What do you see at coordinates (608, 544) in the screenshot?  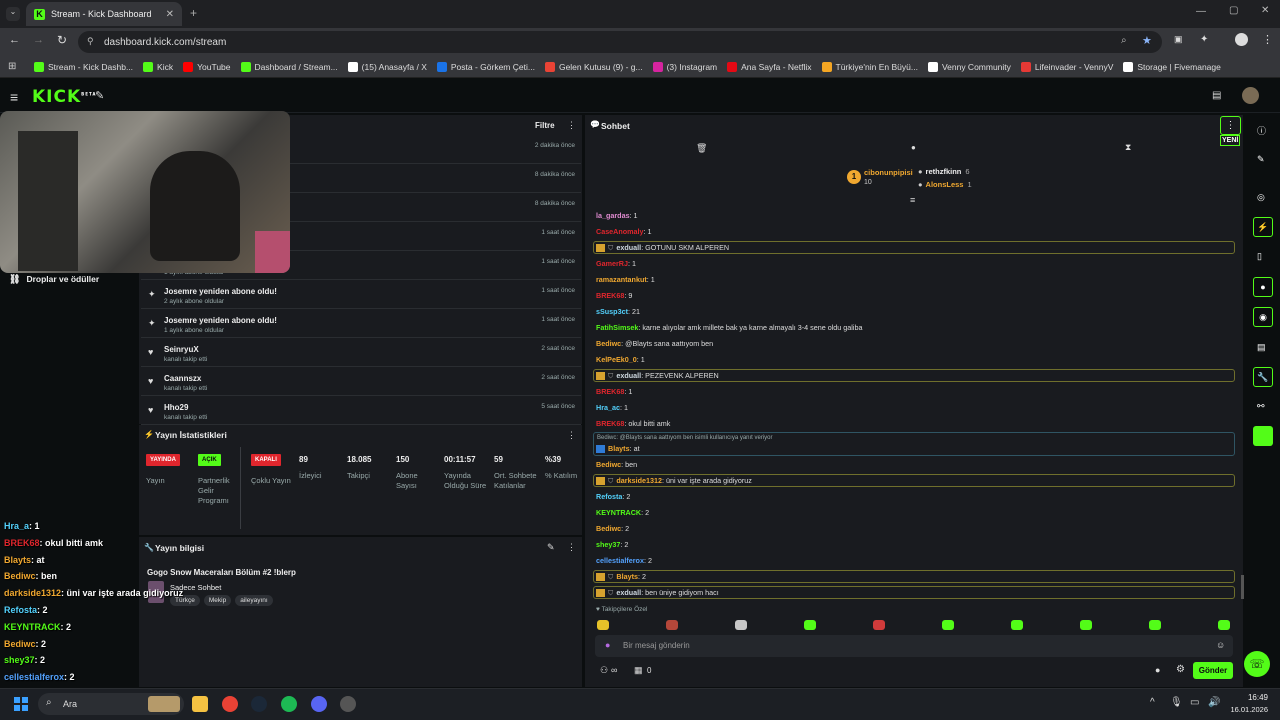 I see `chat-username: shey37` at bounding box center [608, 544].